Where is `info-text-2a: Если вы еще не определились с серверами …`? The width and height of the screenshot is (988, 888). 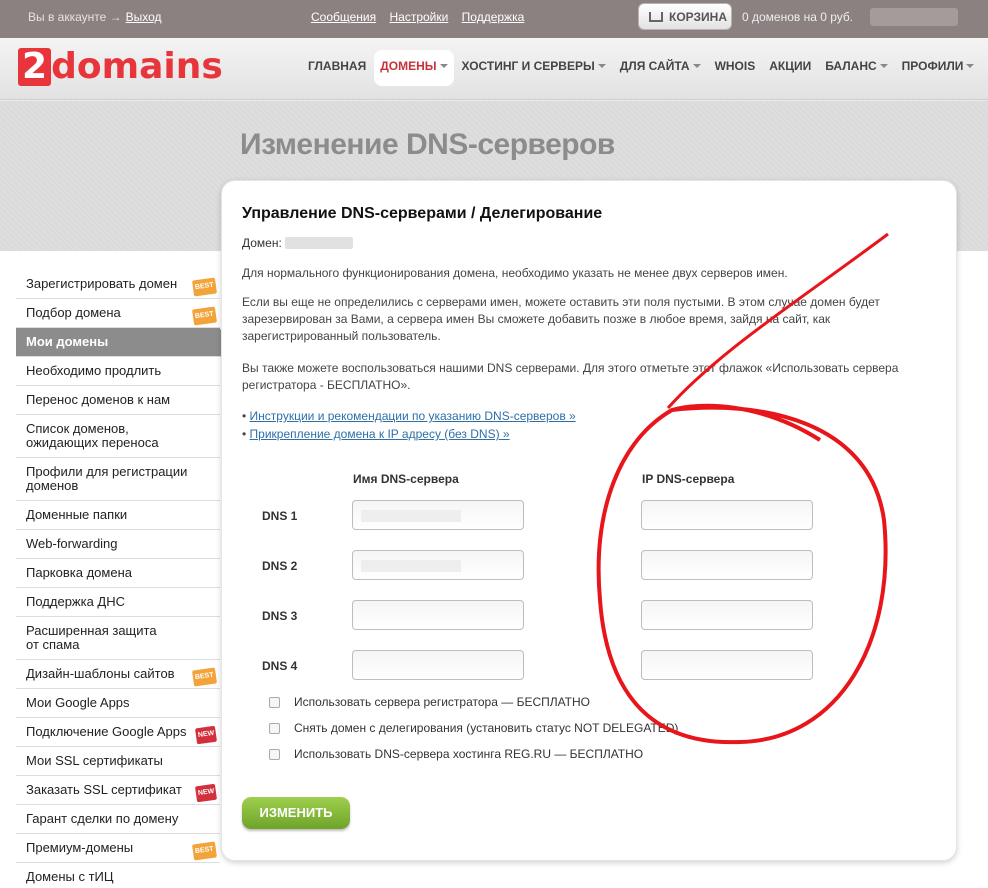 info-text-2a: Если вы еще не определились с серверами … is located at coordinates (561, 302).